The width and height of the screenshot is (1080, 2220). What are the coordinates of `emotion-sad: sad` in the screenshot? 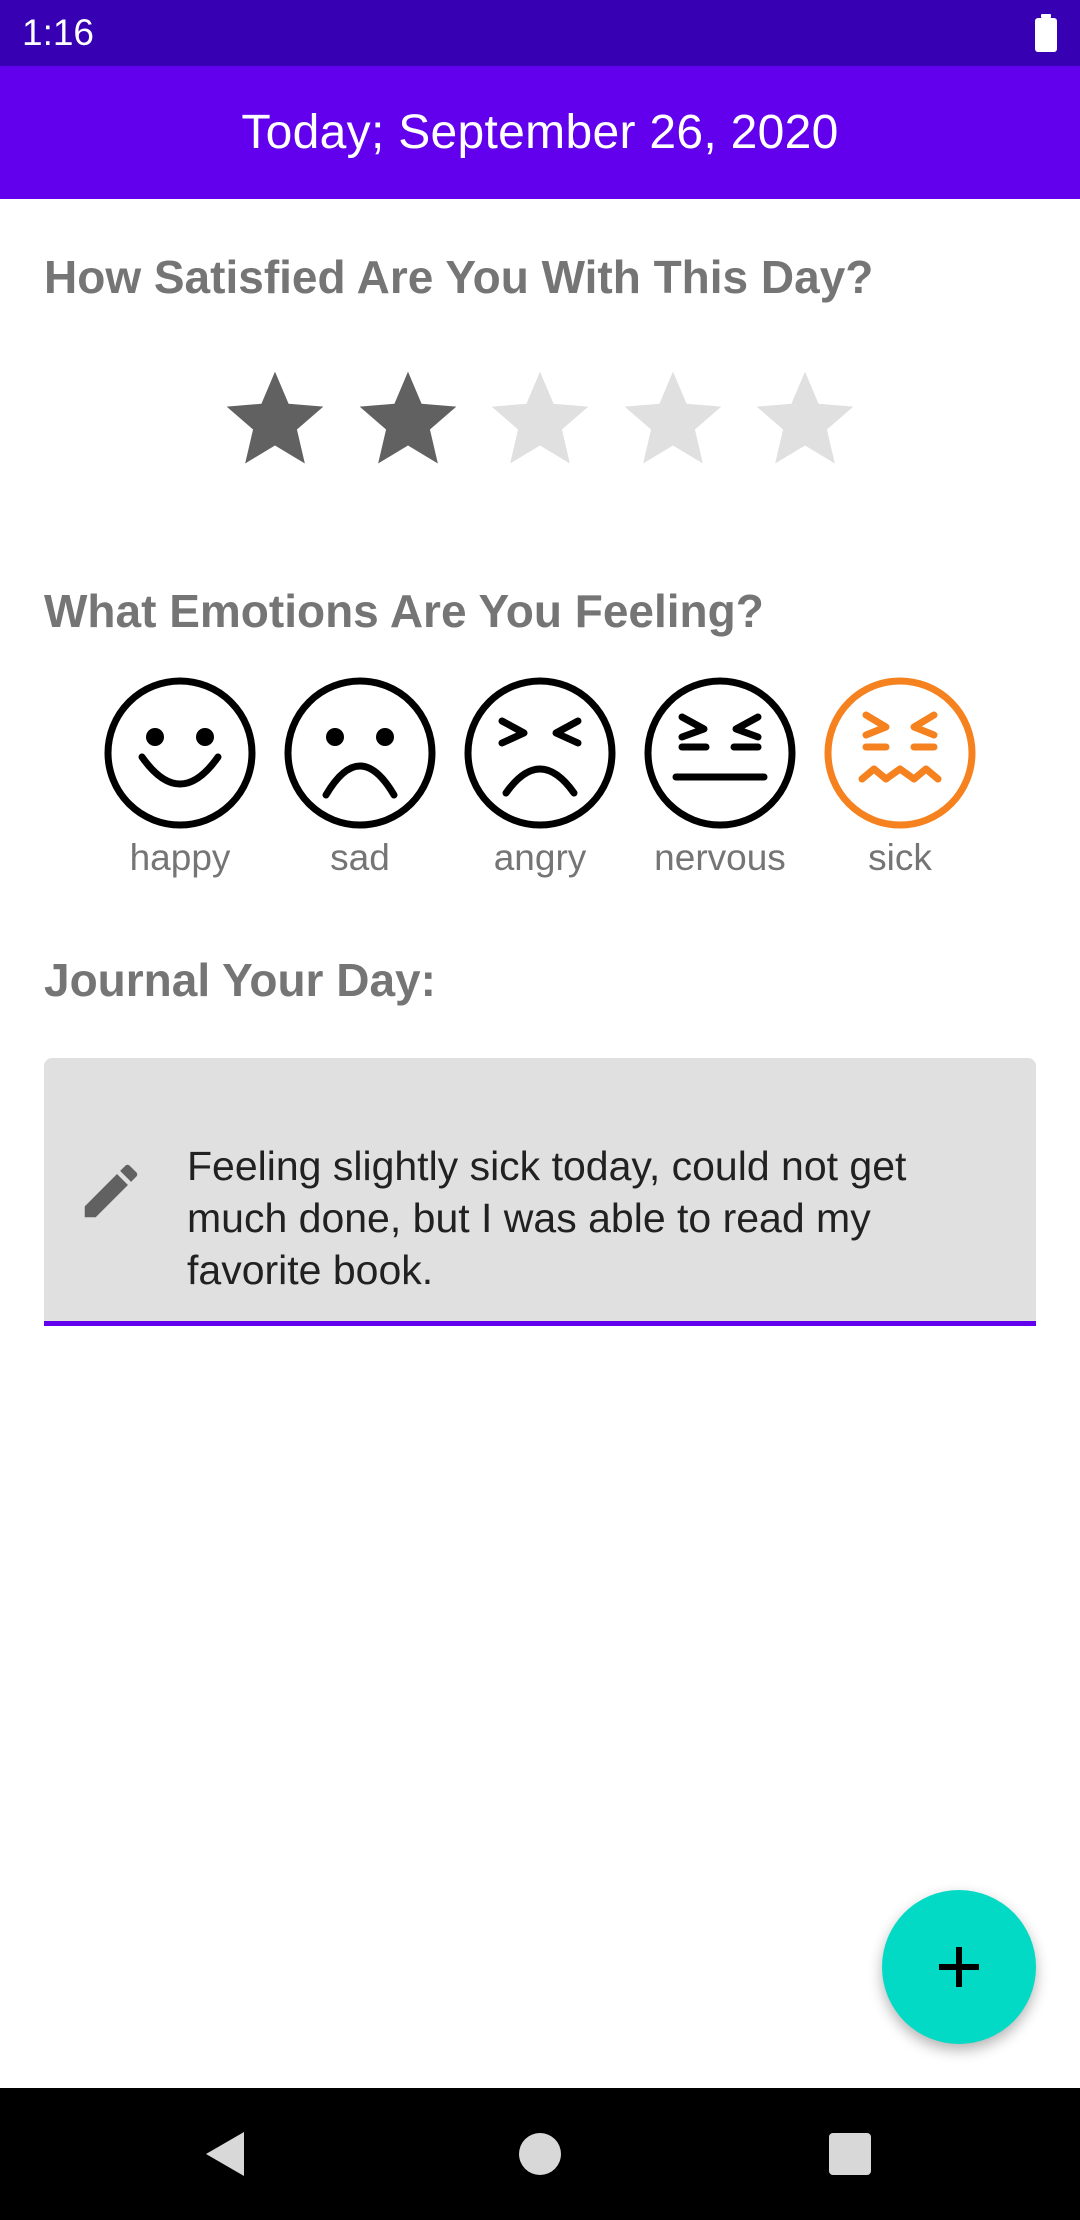 It's located at (360, 777).